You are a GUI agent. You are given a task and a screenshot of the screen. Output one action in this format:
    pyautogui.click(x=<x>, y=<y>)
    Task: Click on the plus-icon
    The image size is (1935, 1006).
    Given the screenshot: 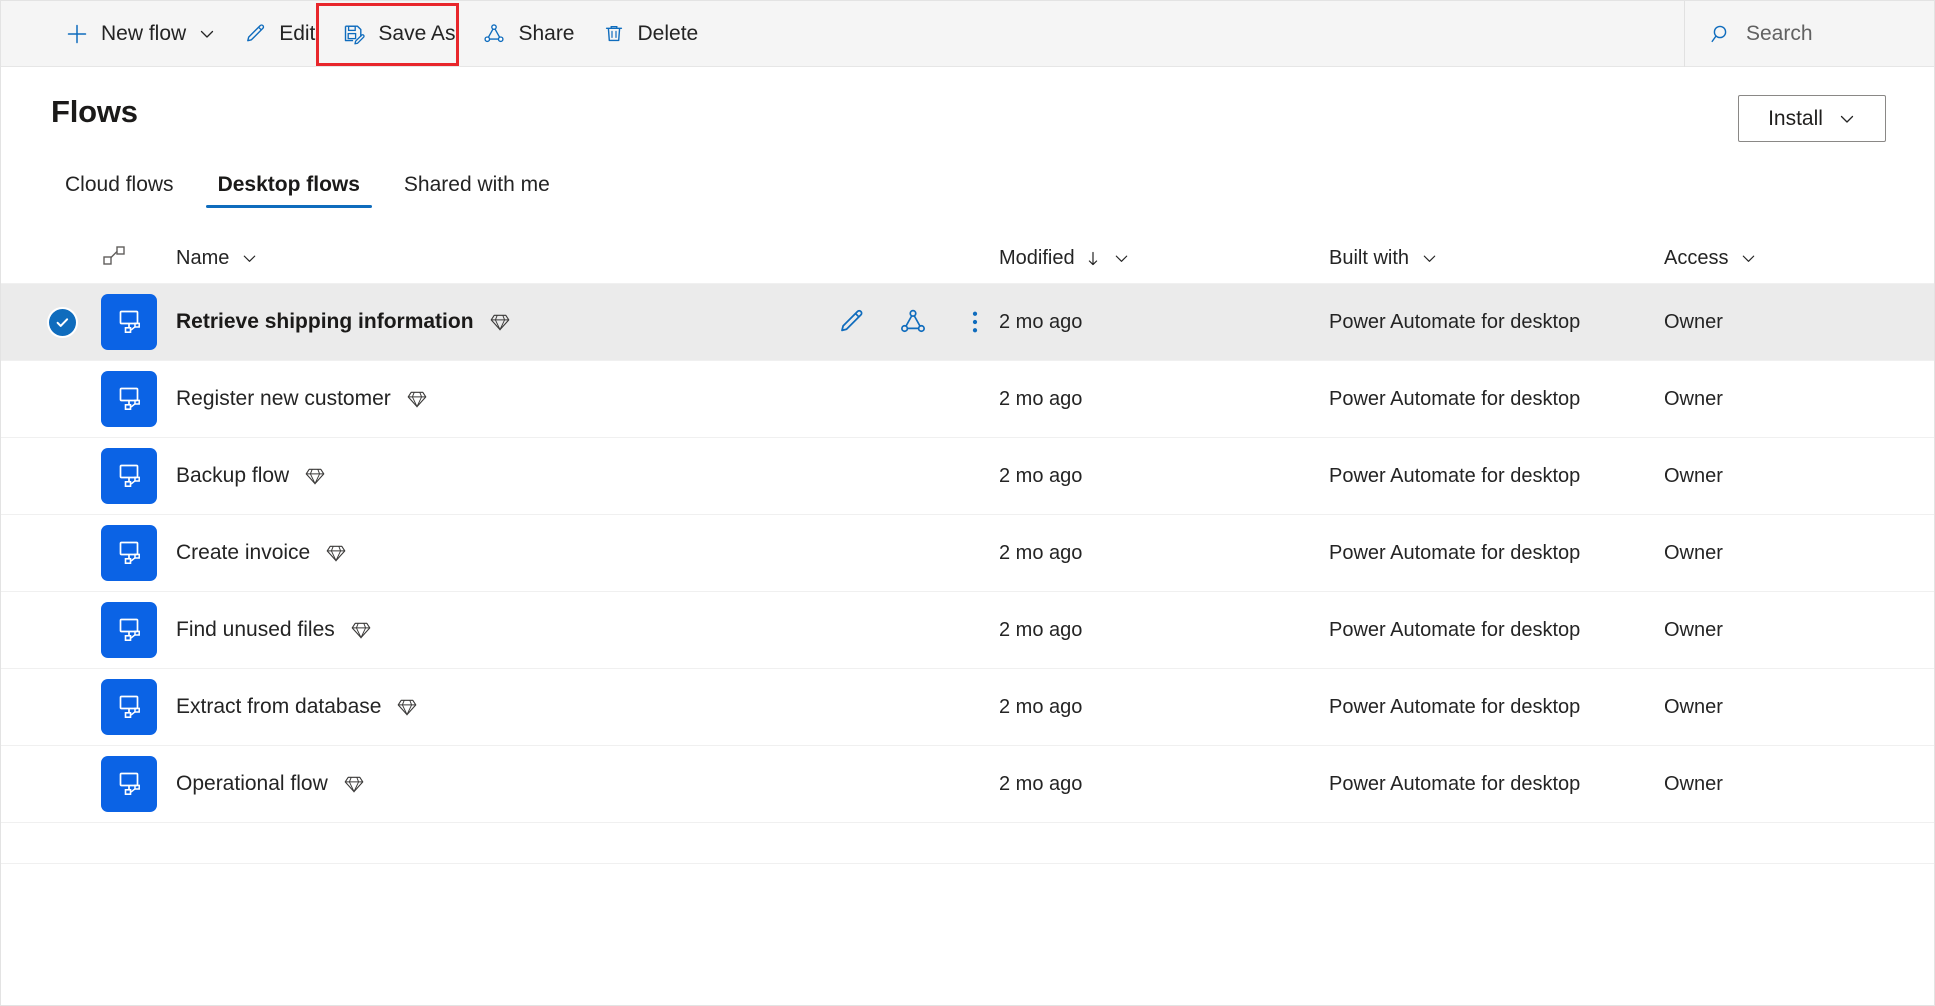 What is the action you would take?
    pyautogui.click(x=77, y=34)
    